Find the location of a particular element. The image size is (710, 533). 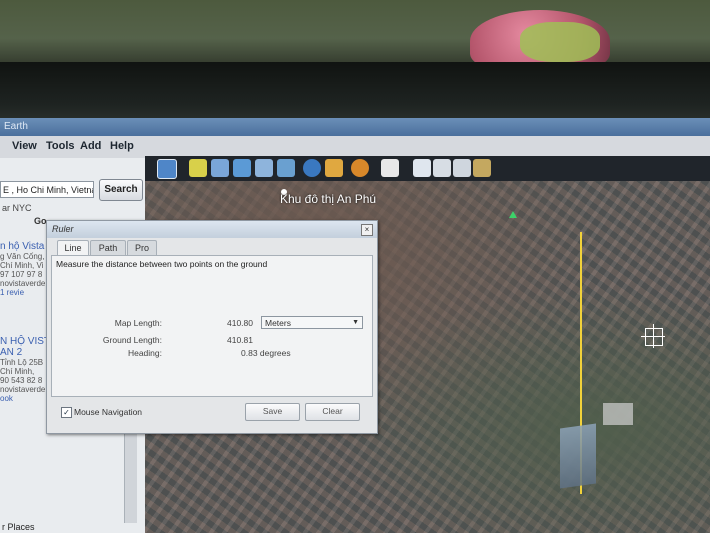

monitor-bezel is located at coordinates (355, 92).